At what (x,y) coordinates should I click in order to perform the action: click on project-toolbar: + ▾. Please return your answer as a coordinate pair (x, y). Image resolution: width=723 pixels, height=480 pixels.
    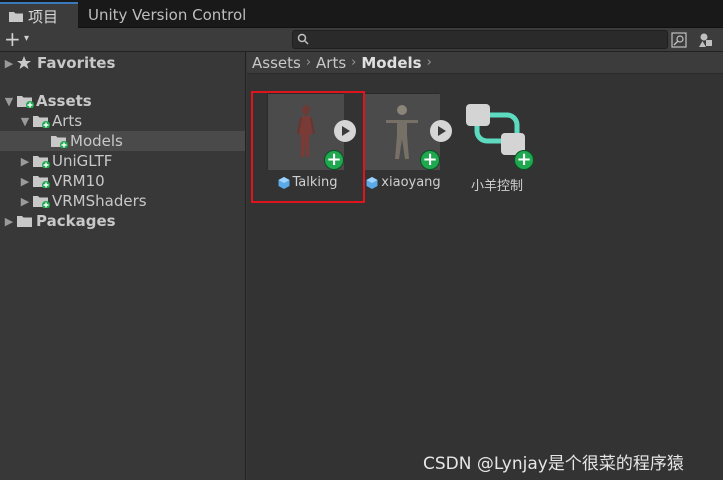
    Looking at the image, I should click on (361, 40).